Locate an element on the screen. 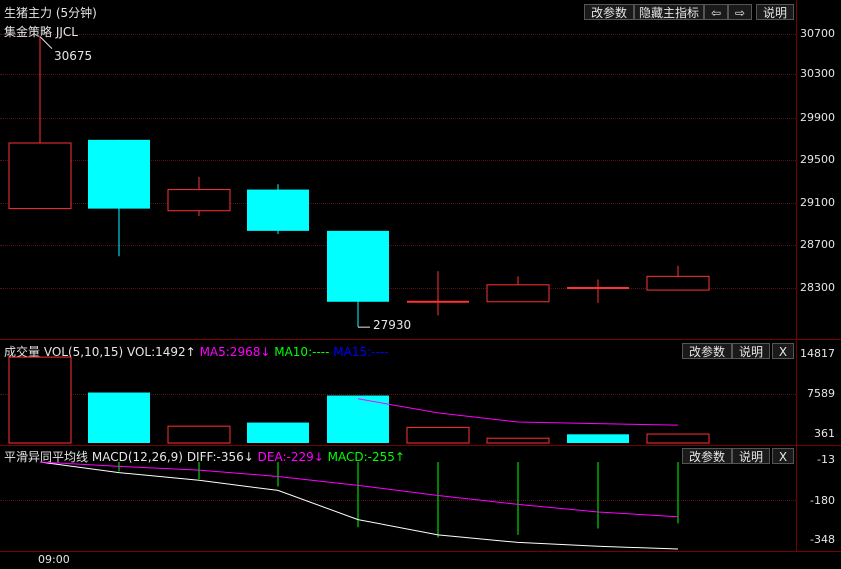 The height and width of the screenshot is (569, 841). dea-line is located at coordinates (359, 489).